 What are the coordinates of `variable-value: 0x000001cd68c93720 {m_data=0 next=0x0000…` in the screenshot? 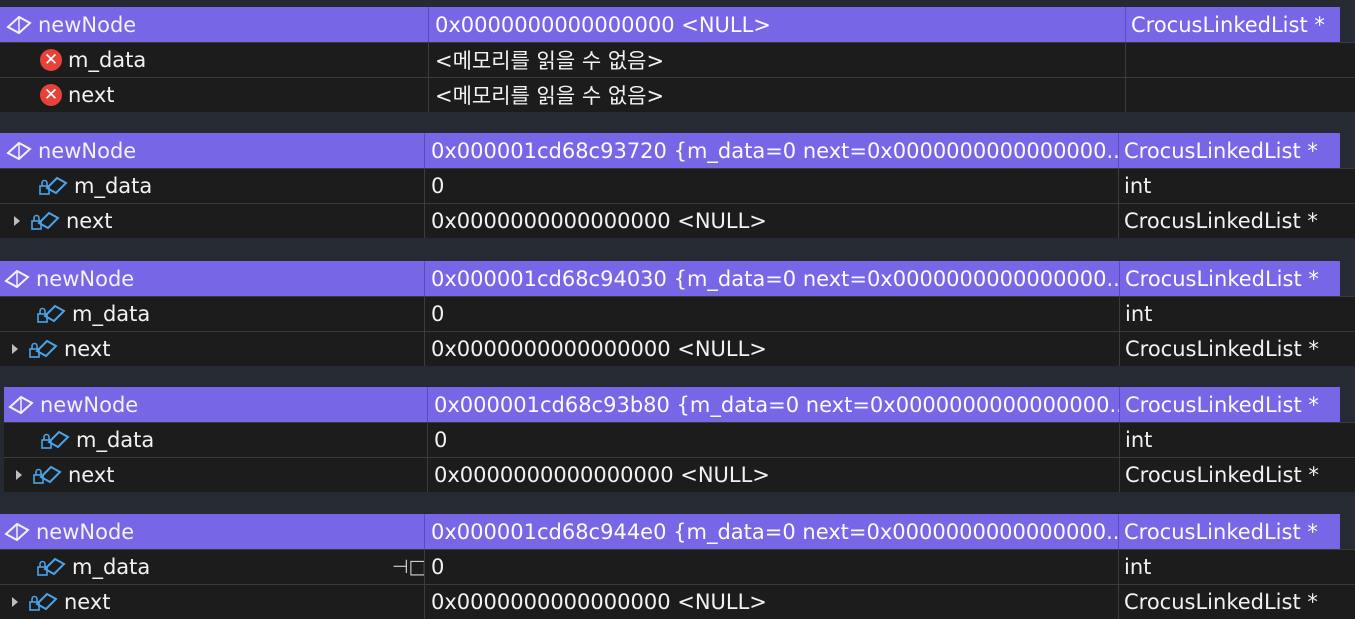 It's located at (771, 150).